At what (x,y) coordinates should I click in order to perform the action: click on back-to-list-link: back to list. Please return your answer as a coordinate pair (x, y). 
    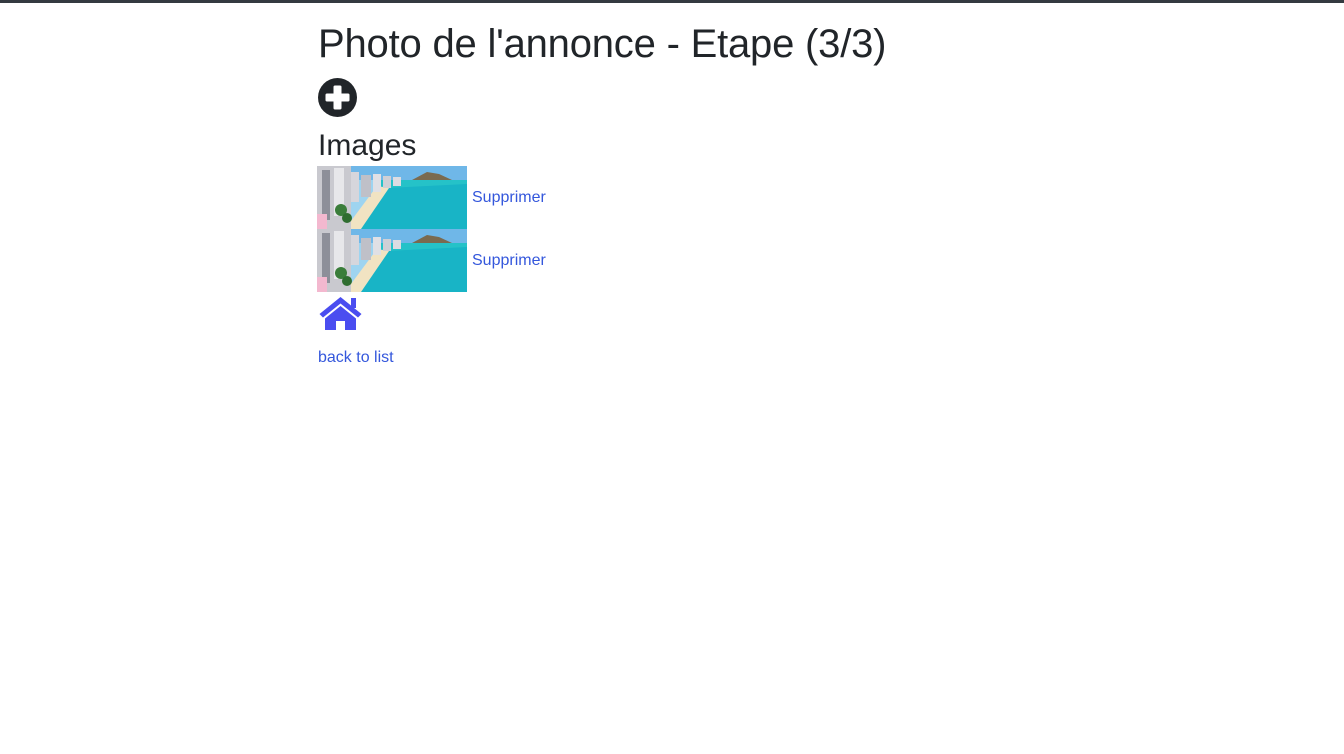
    Looking at the image, I should click on (356, 358).